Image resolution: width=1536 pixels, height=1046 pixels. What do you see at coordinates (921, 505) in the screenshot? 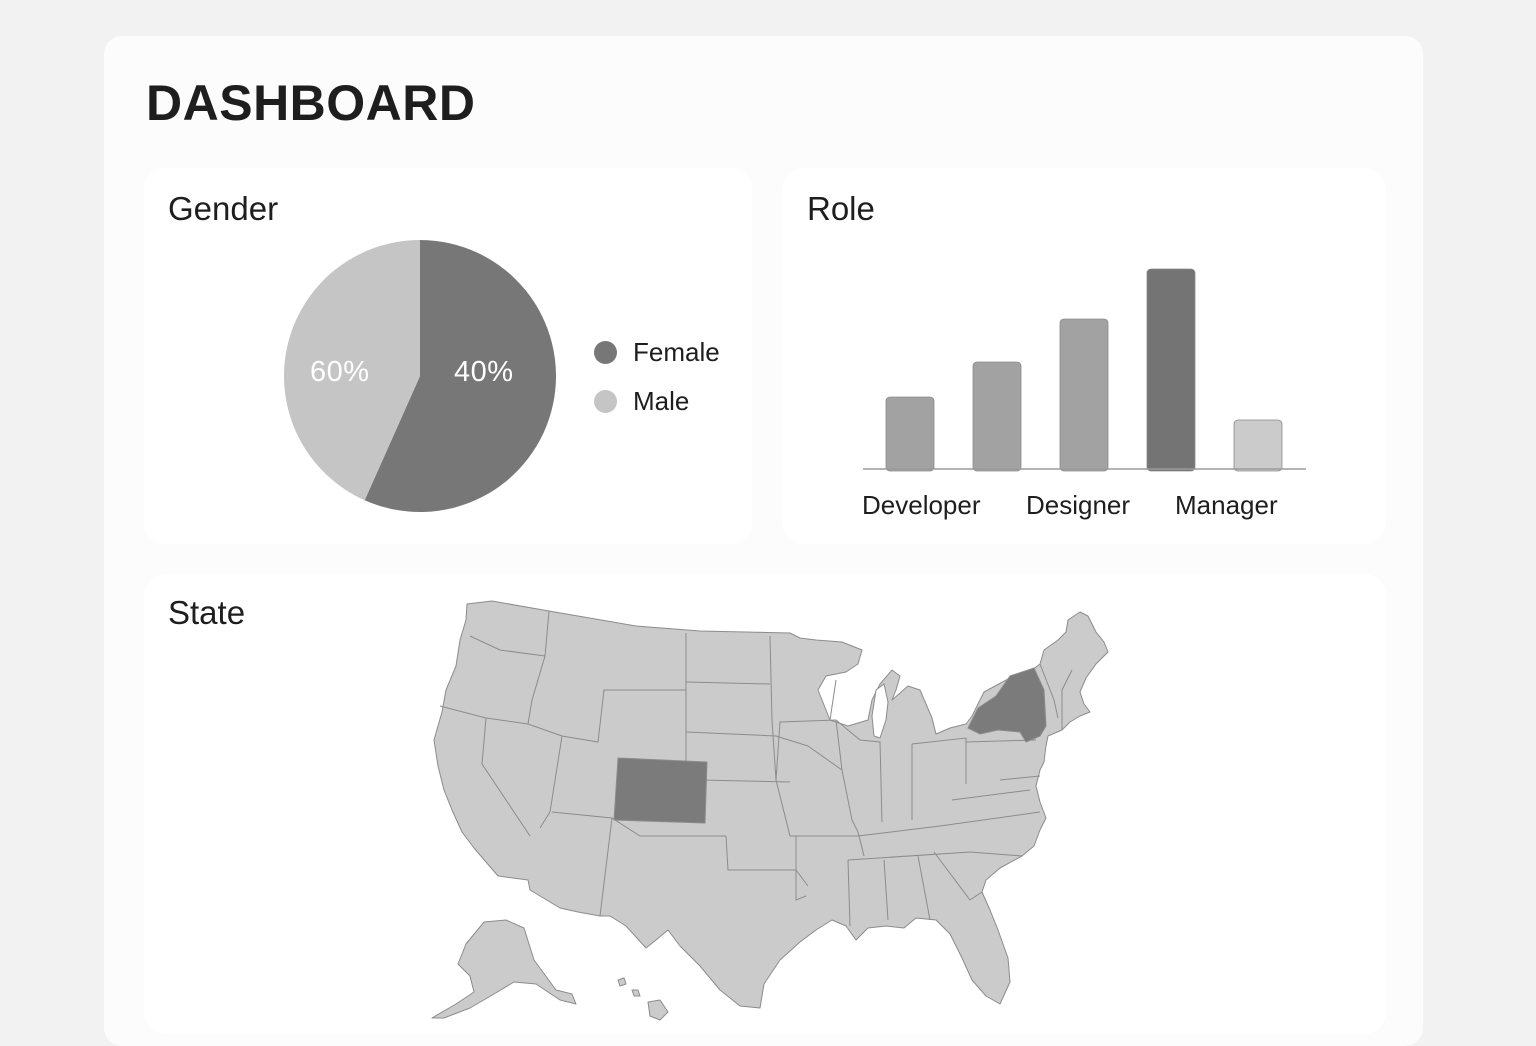
I see `bar-label-developer: Developer` at bounding box center [921, 505].